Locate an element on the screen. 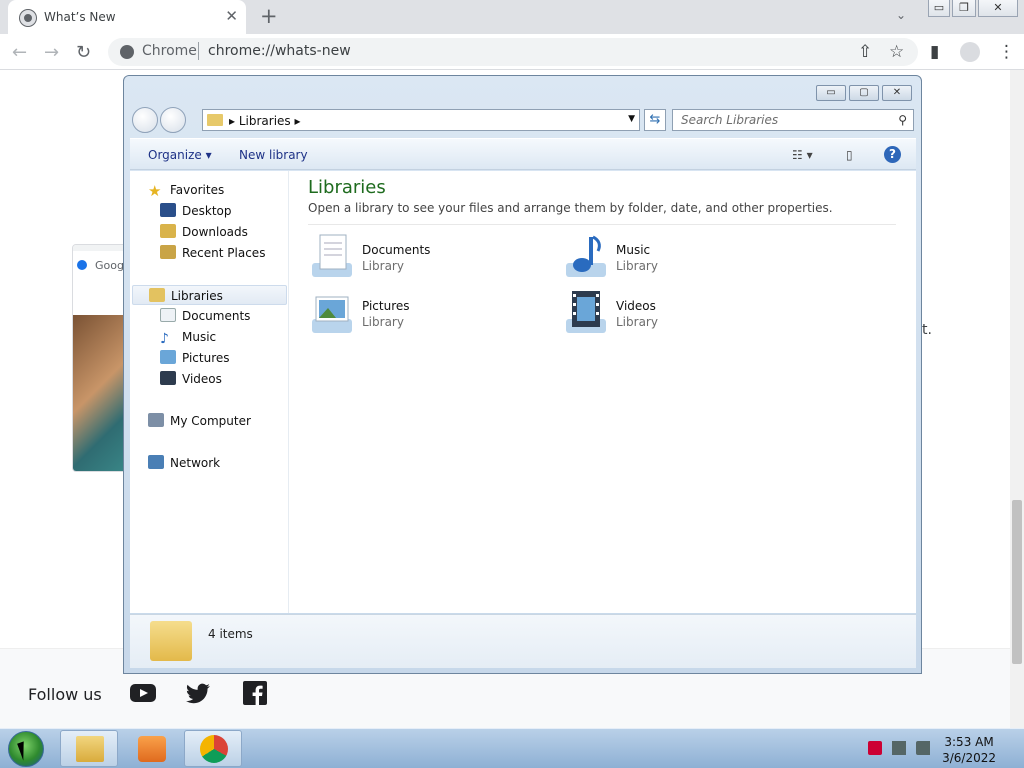 The image size is (1024, 768). explorer-close-button: ✕ is located at coordinates (897, 93).